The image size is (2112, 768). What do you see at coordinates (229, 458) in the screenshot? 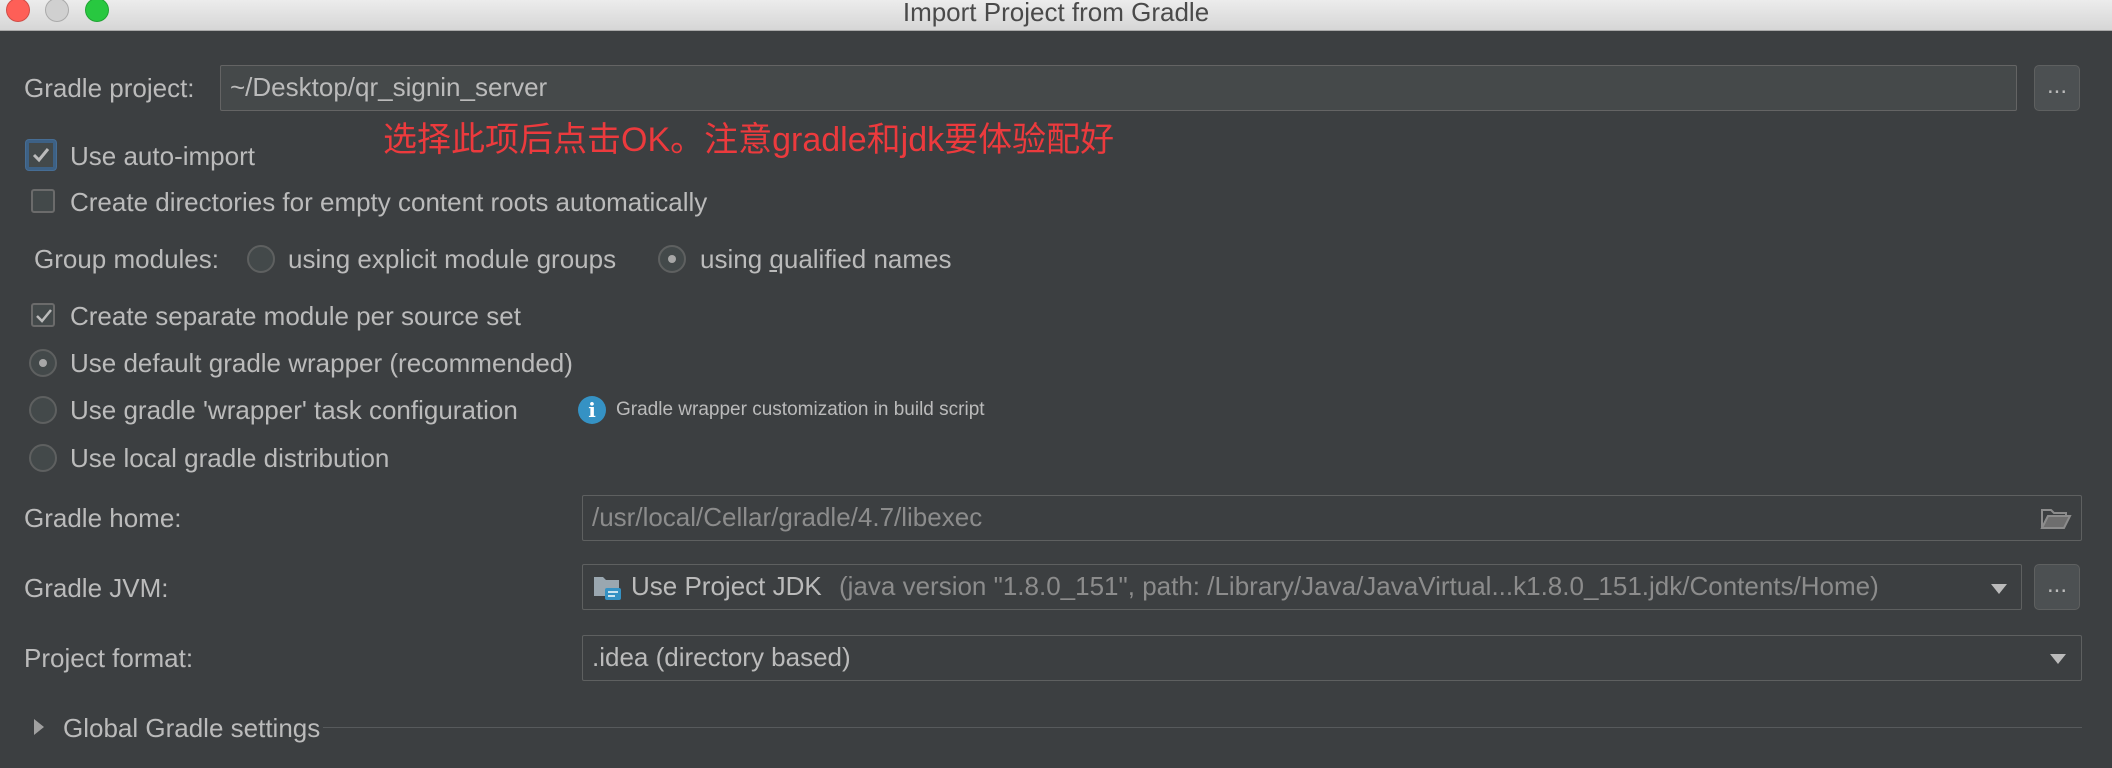
I see `local-distribution-label: Use local gradle distribution` at bounding box center [229, 458].